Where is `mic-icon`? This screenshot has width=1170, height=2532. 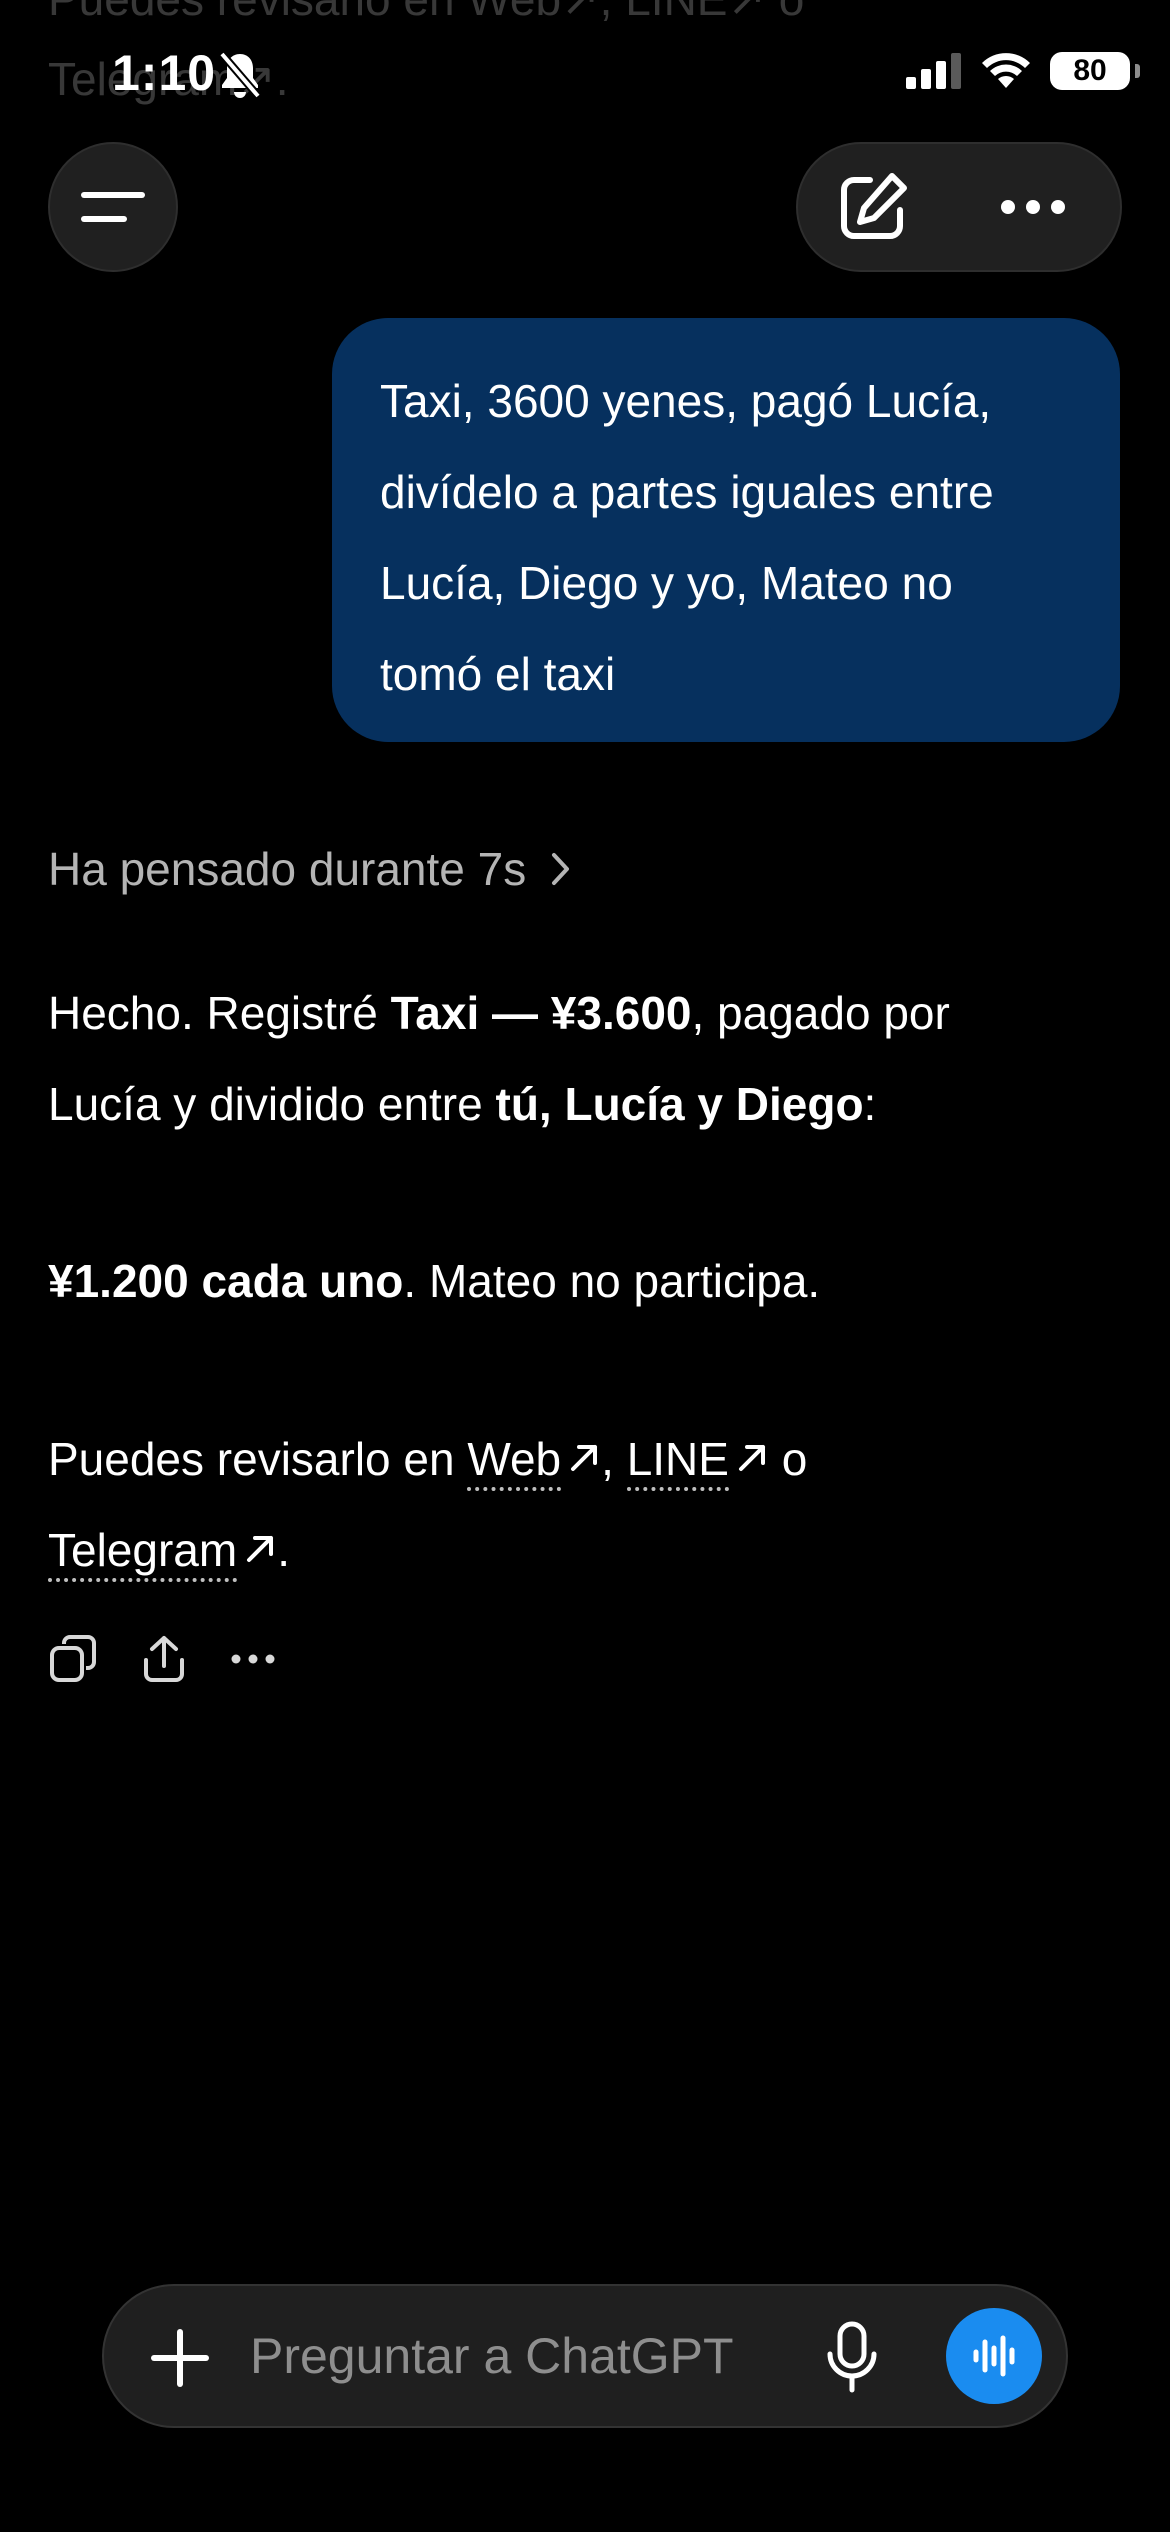
mic-icon is located at coordinates (852, 2357).